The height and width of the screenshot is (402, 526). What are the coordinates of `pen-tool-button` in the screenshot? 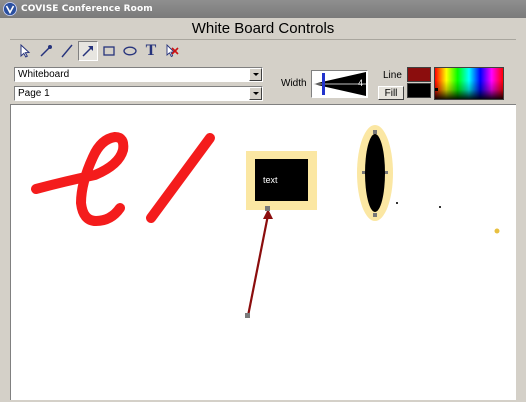 It's located at (46, 51).